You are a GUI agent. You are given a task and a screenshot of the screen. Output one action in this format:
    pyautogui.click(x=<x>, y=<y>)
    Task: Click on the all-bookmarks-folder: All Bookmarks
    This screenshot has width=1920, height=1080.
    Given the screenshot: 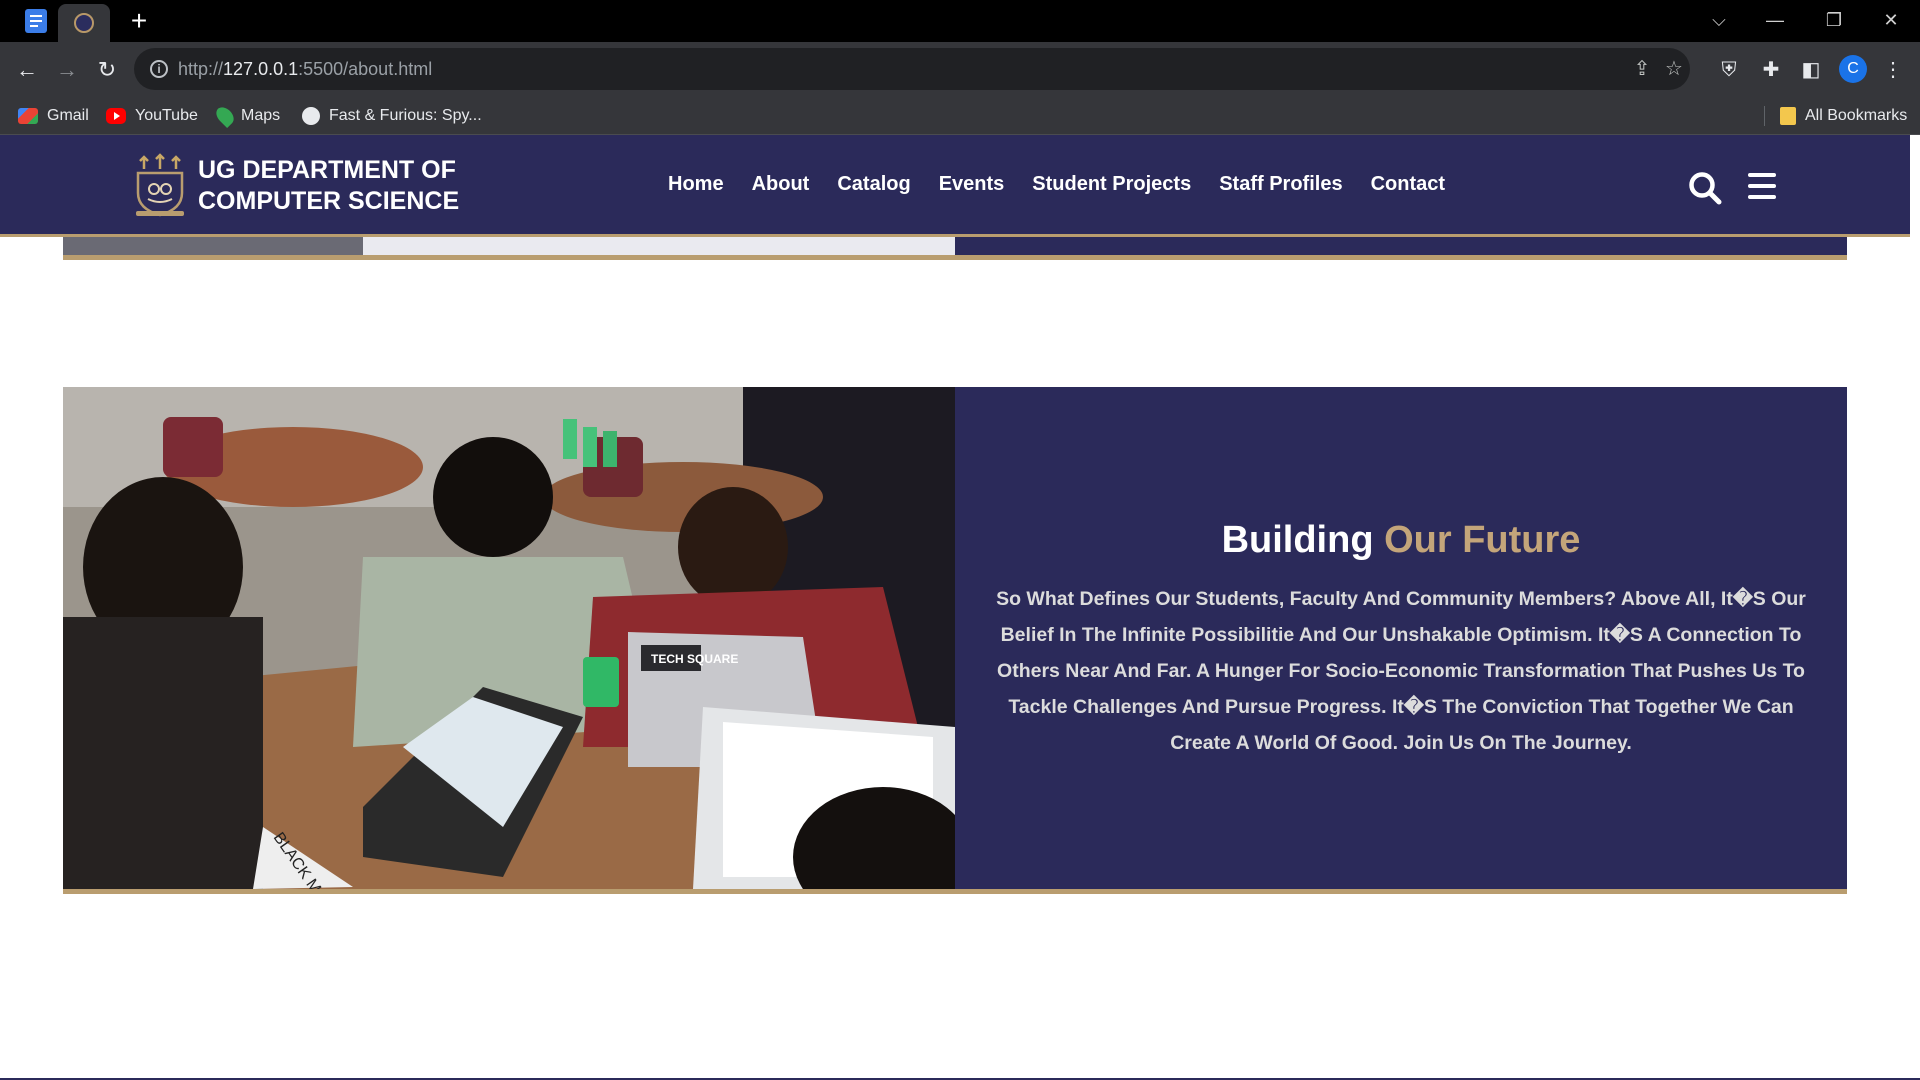 What is the action you would take?
    pyautogui.click(x=1843, y=116)
    